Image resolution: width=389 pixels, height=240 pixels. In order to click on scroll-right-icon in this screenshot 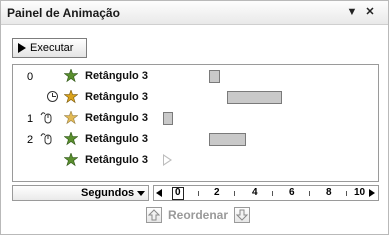, I will do `click(372, 193)`.